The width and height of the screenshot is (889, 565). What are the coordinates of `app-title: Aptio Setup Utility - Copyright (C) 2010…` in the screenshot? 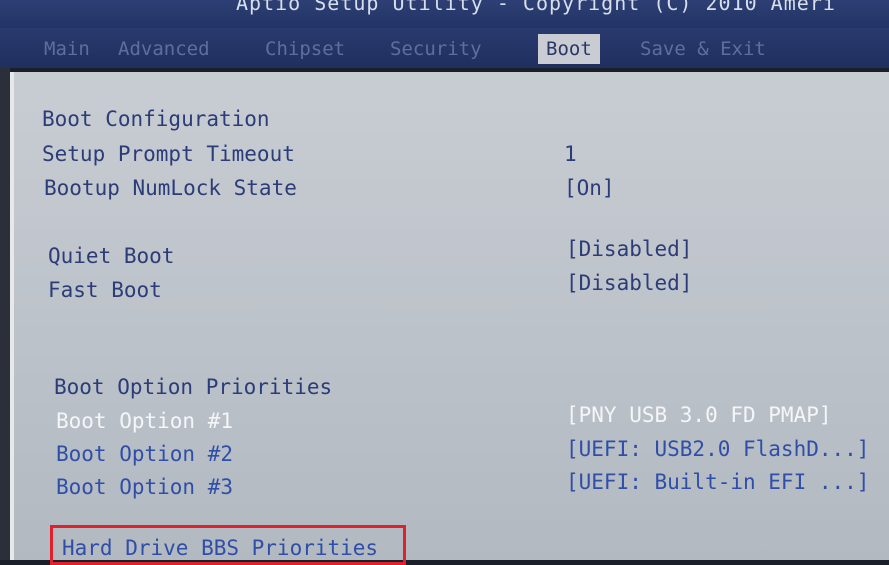 It's located at (536, 7).